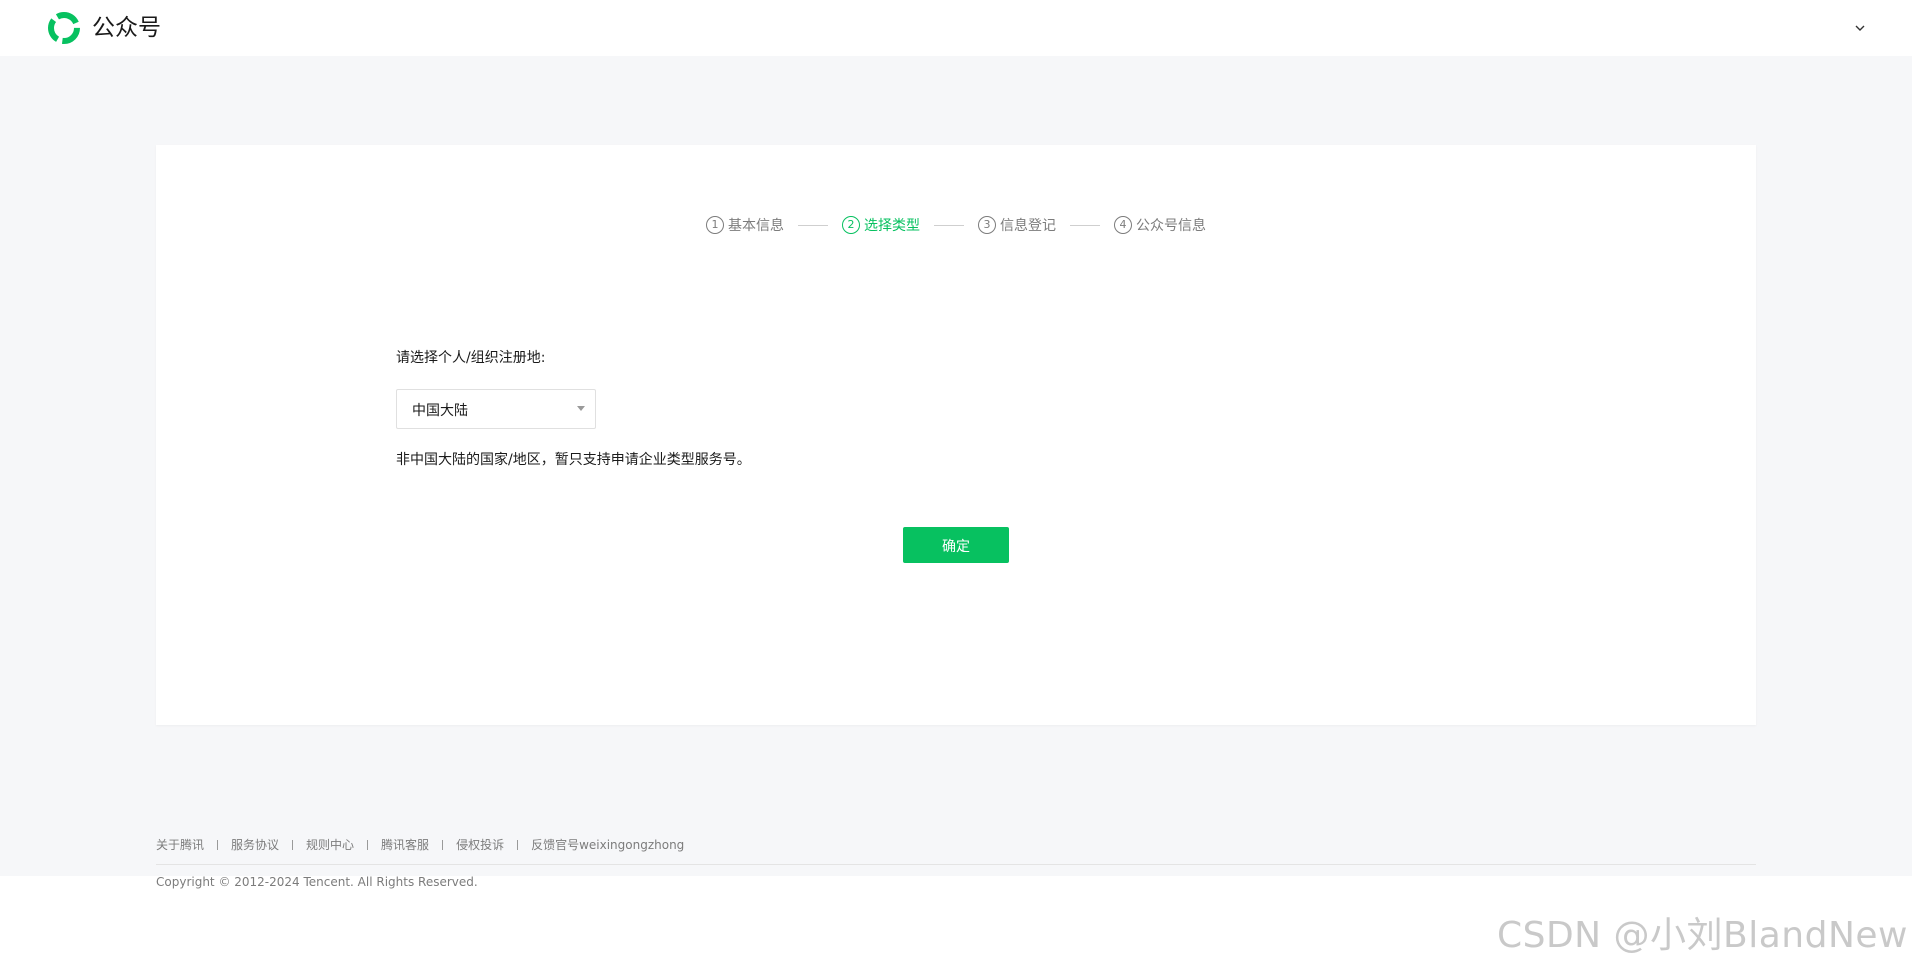 Image resolution: width=1912 pixels, height=962 pixels. I want to click on region-select: 中国大陆, so click(496, 409).